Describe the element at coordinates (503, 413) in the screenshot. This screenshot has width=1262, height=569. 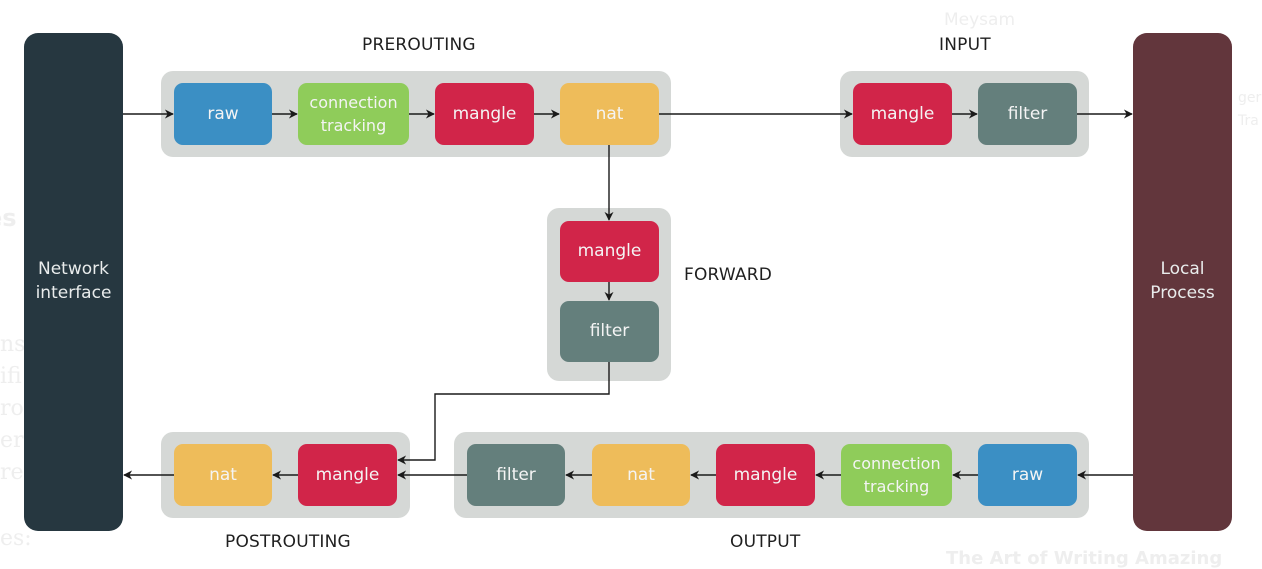
I see `arrow-fwd-filter-to-post-mangle` at that location.